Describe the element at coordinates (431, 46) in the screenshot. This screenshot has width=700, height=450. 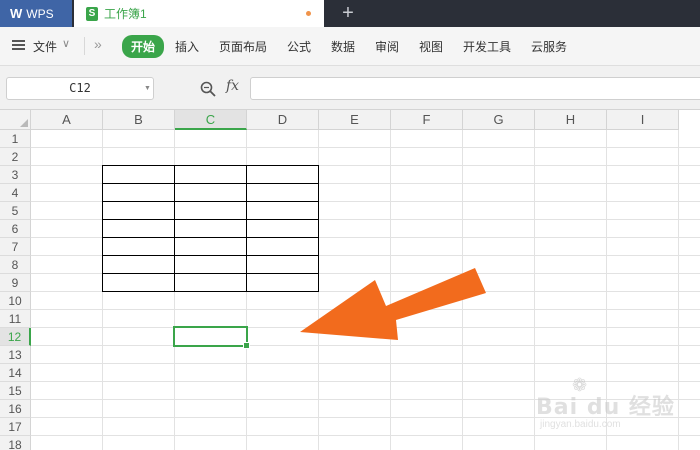
I see `tab-view: 视图` at that location.